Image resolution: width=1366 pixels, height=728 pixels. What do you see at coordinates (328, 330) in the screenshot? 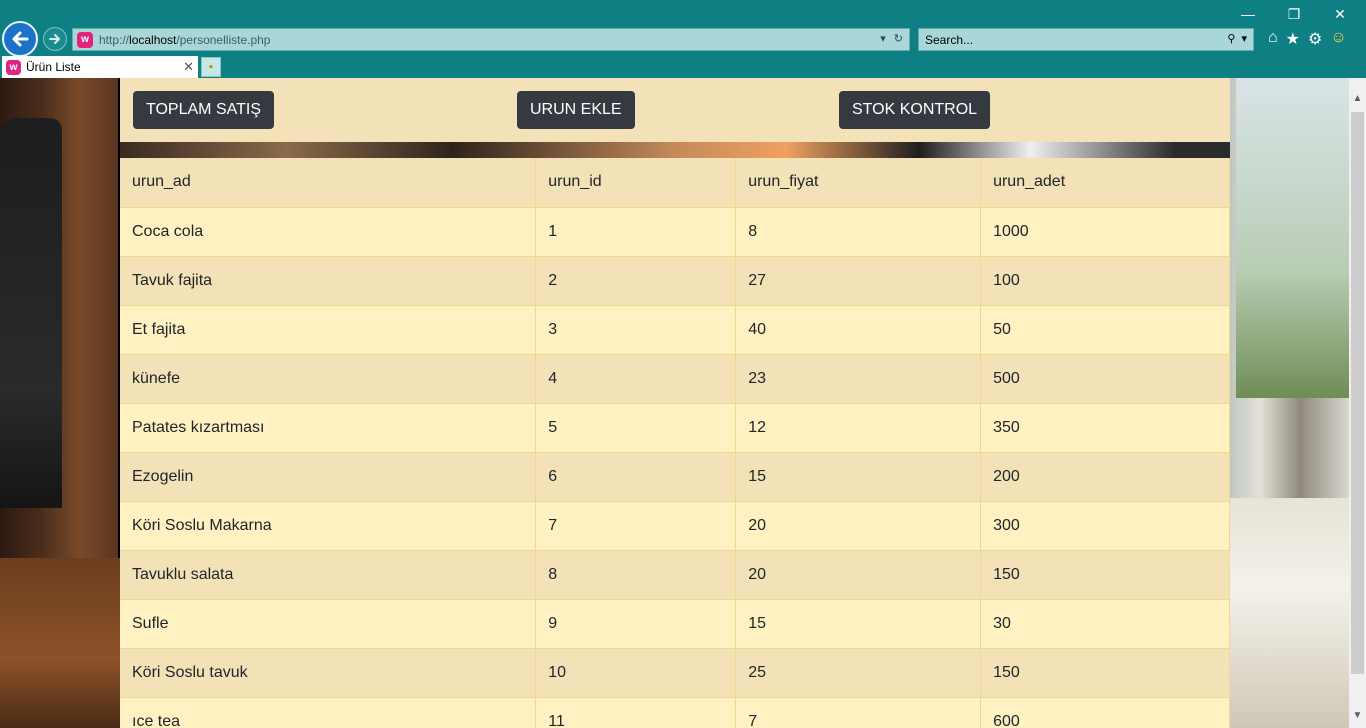
I see `cell-urun-ad: Et fajita` at bounding box center [328, 330].